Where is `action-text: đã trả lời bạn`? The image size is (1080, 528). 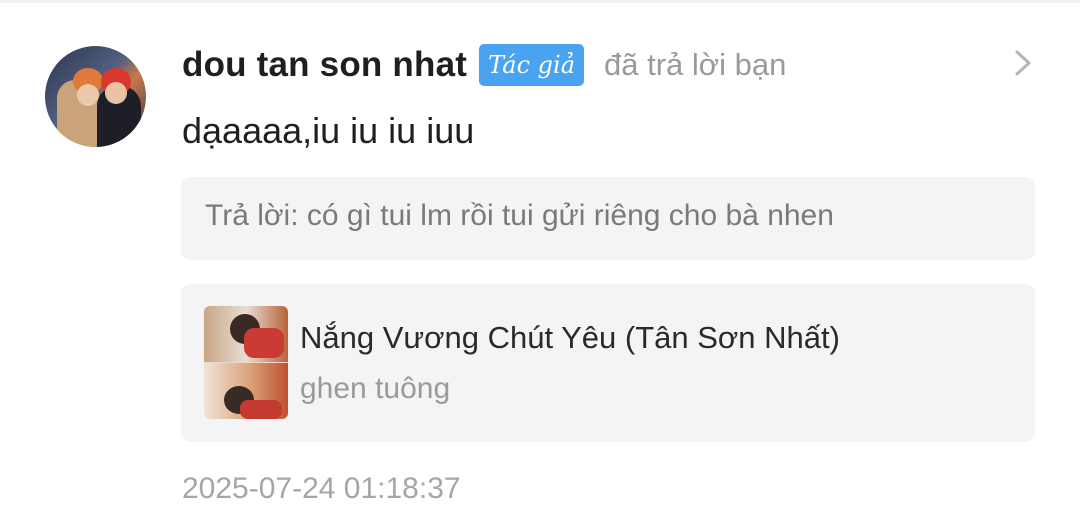
action-text: đã trả lời bạn is located at coordinates (695, 64).